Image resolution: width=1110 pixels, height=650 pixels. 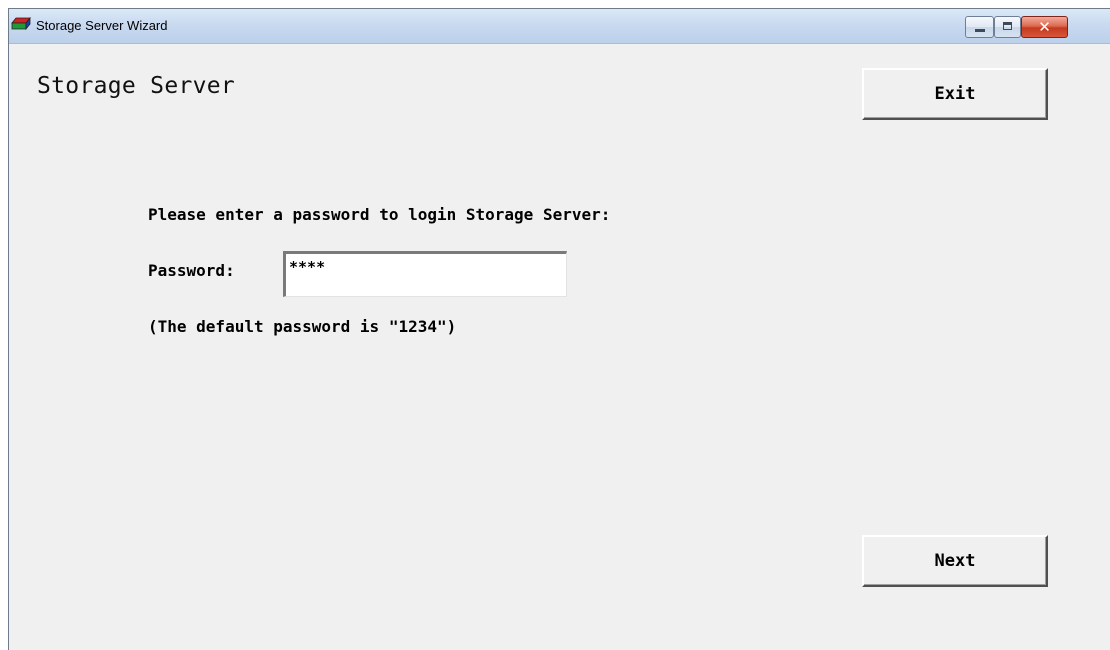 What do you see at coordinates (955, 561) in the screenshot?
I see `next-button: Next` at bounding box center [955, 561].